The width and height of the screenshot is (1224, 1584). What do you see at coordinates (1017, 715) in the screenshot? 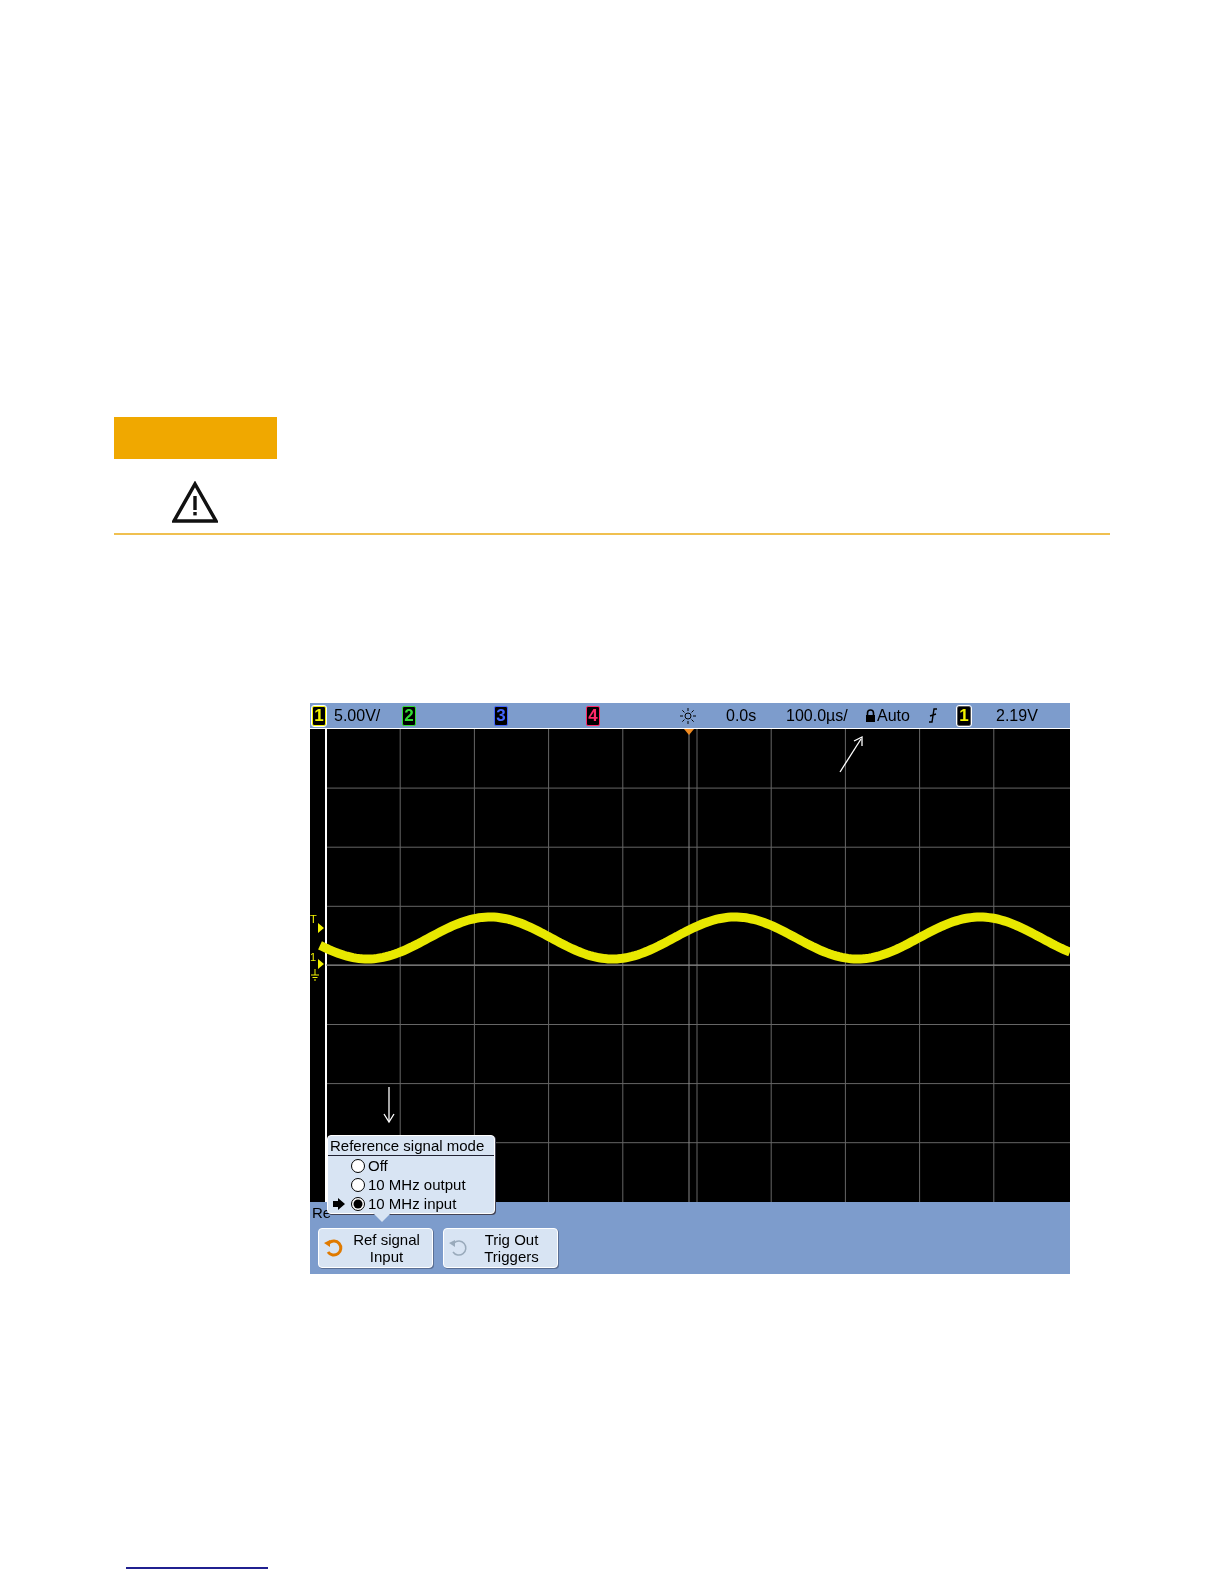
I see `trigger-level: 2.19V` at bounding box center [1017, 715].